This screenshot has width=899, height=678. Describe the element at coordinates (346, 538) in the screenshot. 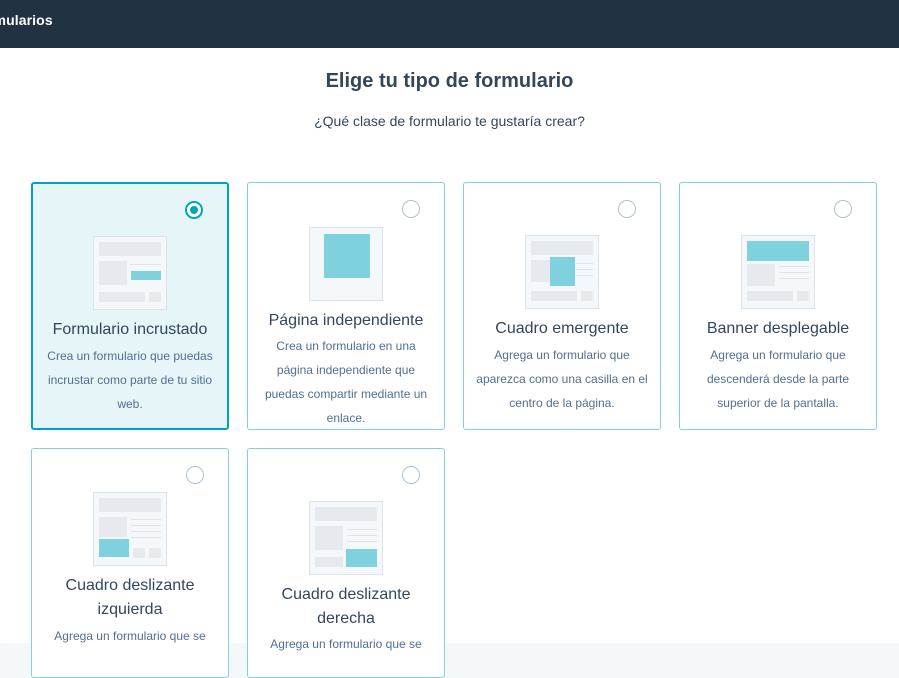

I see `slide-in-right-illustration` at that location.